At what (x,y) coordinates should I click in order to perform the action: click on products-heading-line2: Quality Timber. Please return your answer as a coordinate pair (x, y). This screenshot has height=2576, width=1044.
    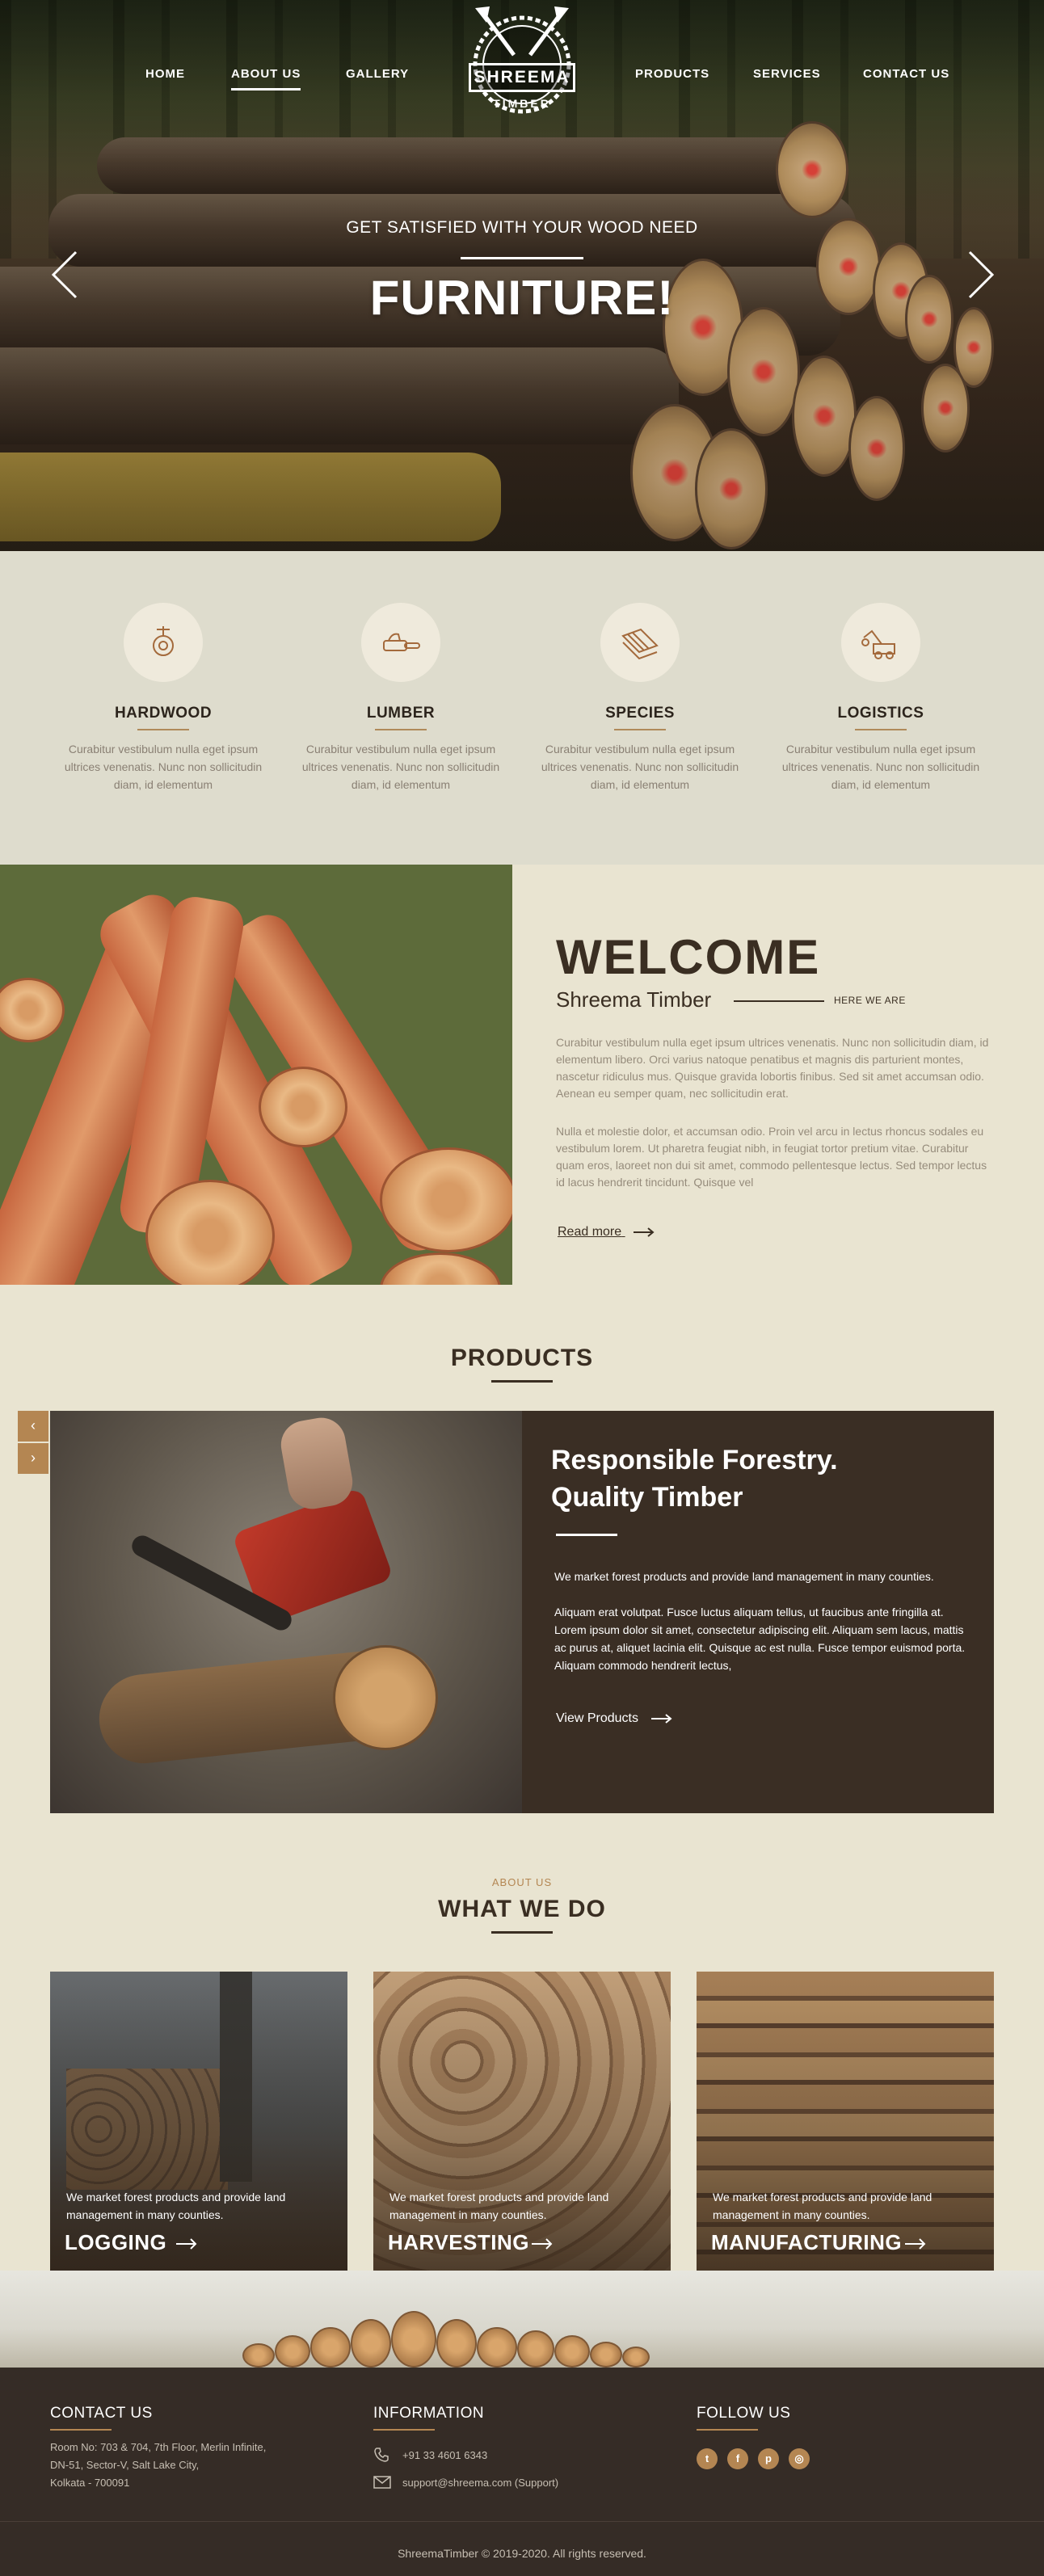
    Looking at the image, I should click on (647, 1497).